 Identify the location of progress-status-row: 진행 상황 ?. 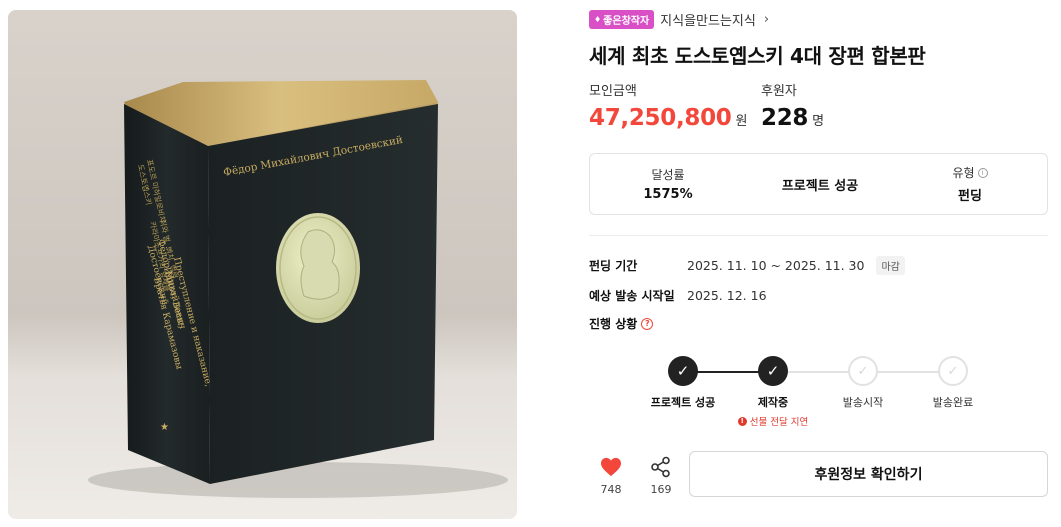
(621, 323).